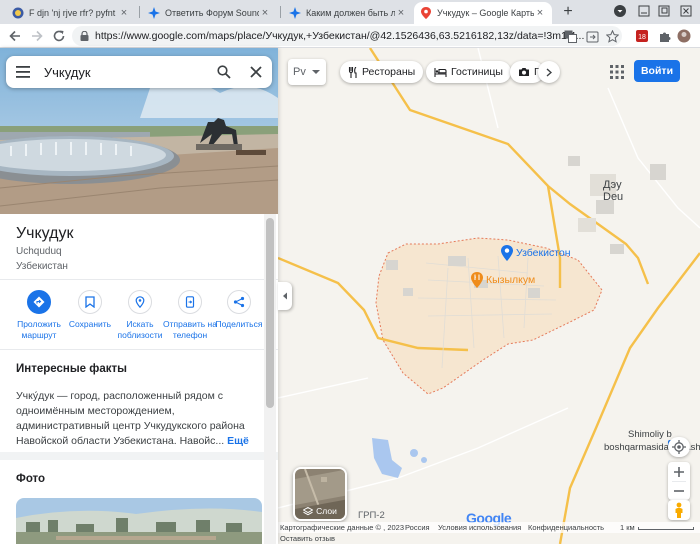 The image size is (700, 544). Describe the element at coordinates (417, 527) in the screenshot. I see `region-link: Россия` at that location.